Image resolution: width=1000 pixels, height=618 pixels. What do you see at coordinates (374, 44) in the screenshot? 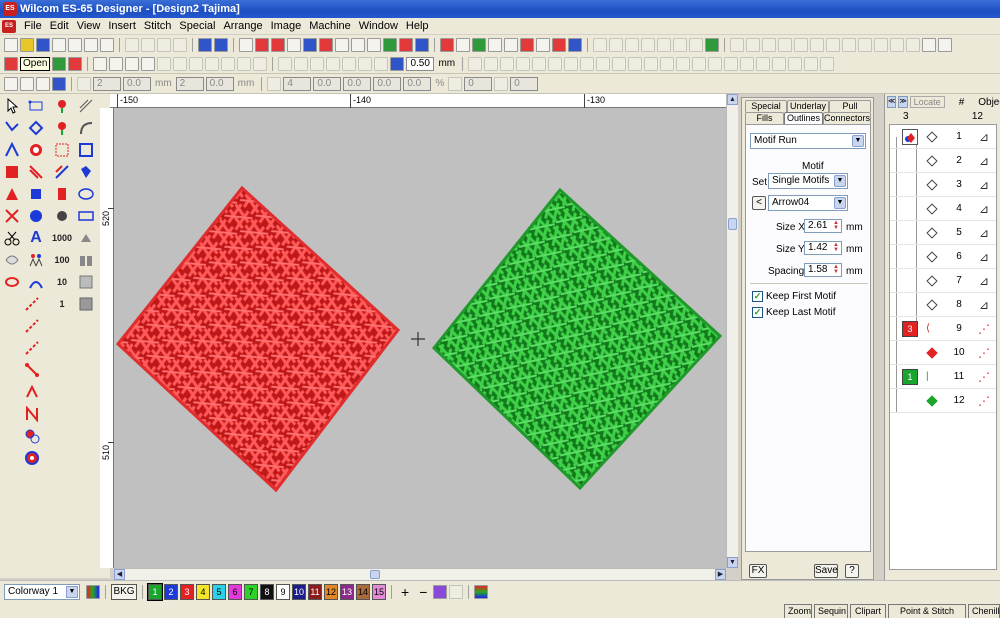
I see `hoop-icon` at bounding box center [374, 44].